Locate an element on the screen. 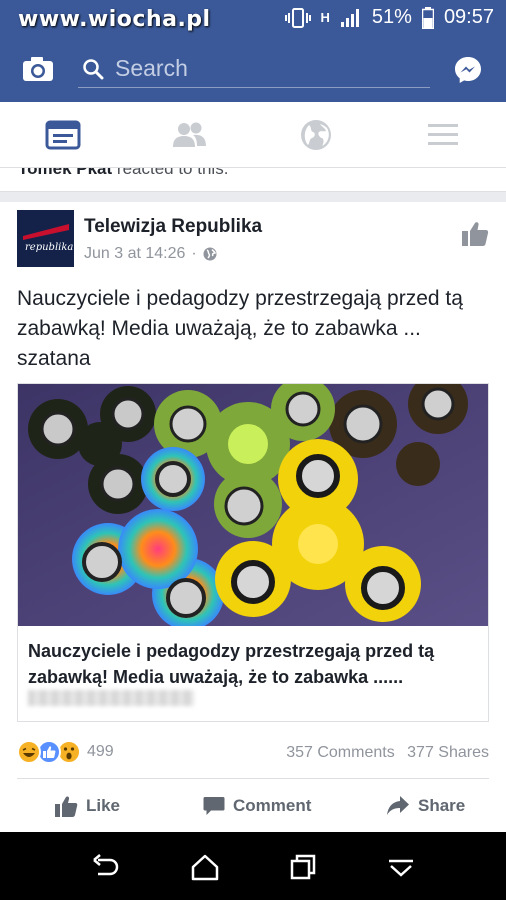  tab-bar is located at coordinates (253, 135).